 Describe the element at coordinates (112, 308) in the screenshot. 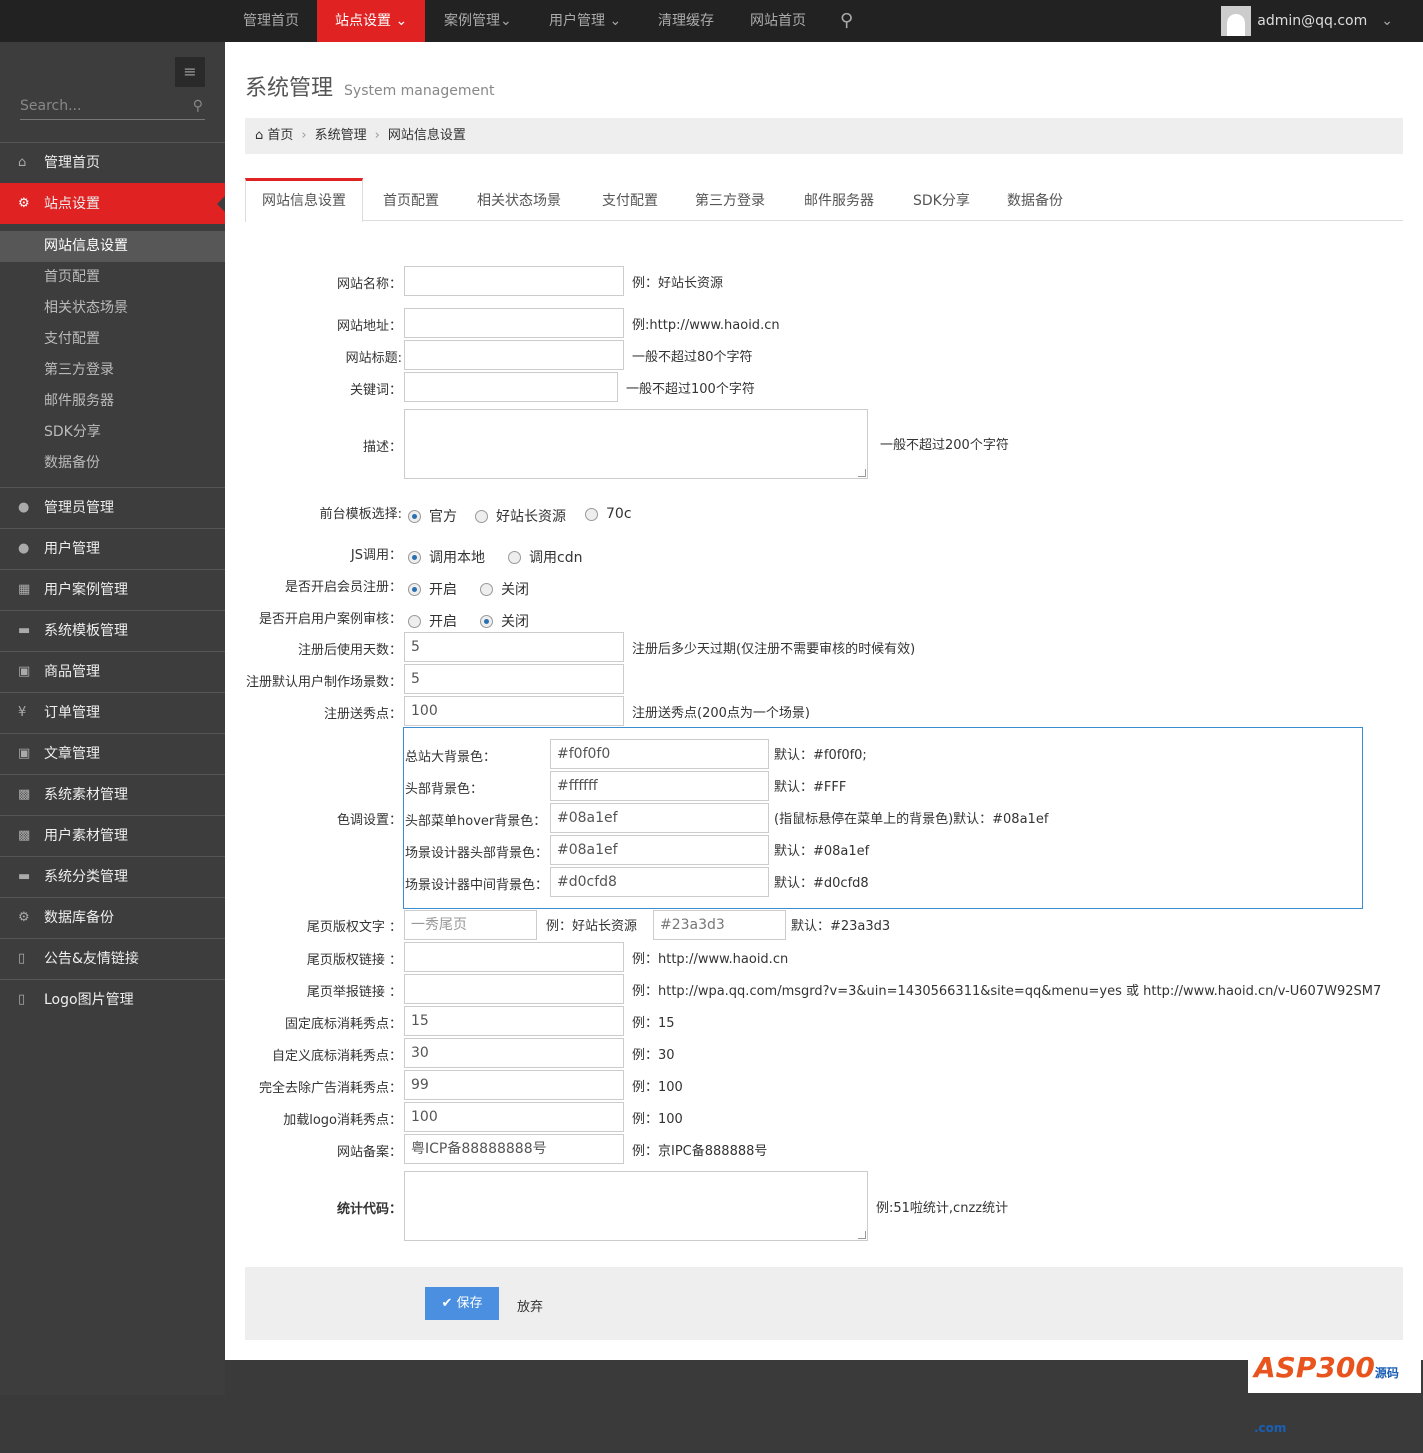

I see `sidebar-subitem: 相关状态场景` at that location.